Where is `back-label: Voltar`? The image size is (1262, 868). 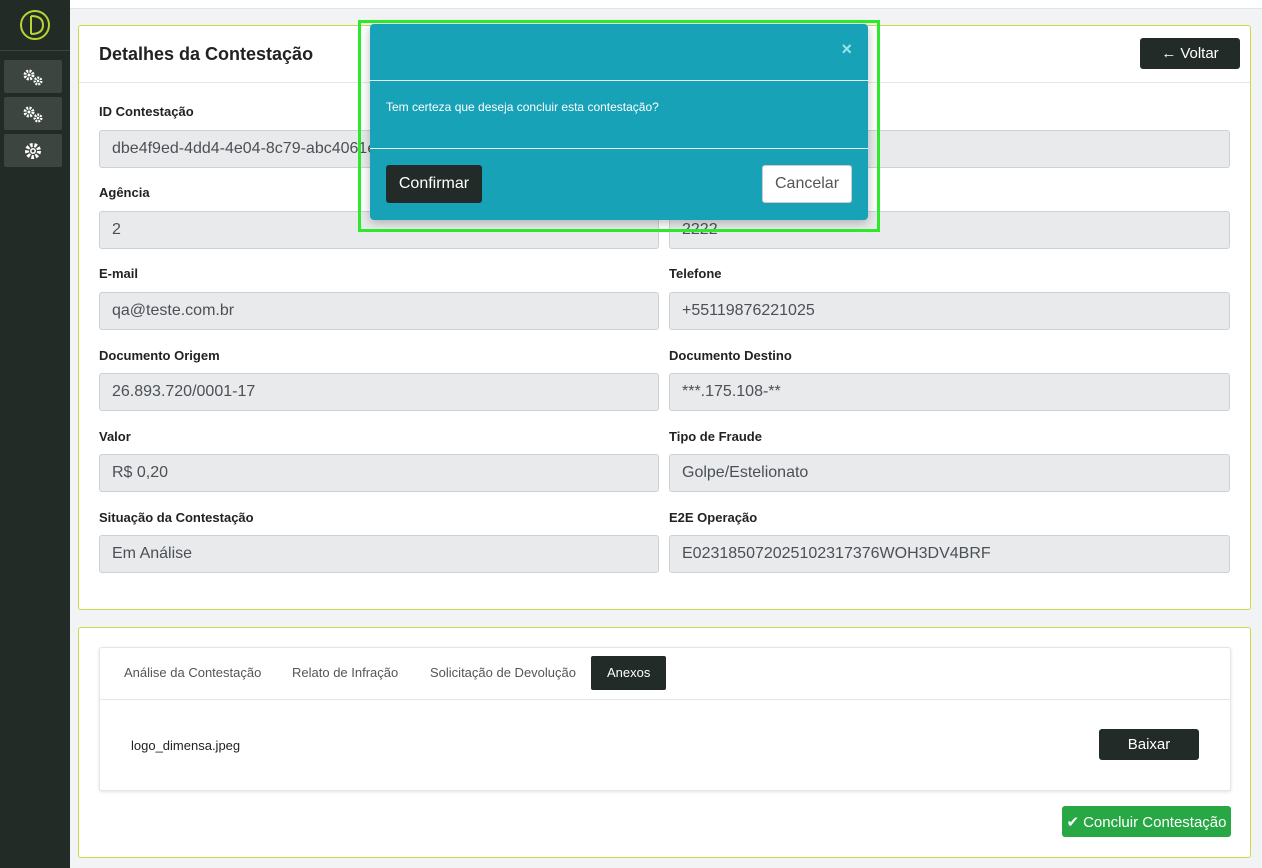 back-label: Voltar is located at coordinates (1199, 53).